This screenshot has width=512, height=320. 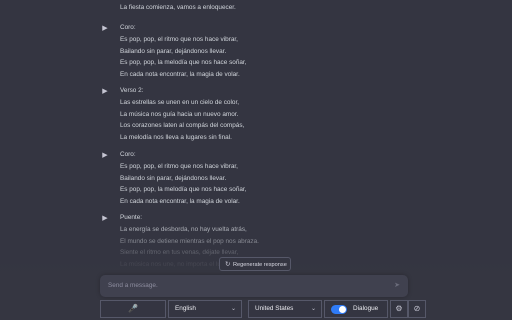 I want to click on send-icon: ➤, so click(x=397, y=286).